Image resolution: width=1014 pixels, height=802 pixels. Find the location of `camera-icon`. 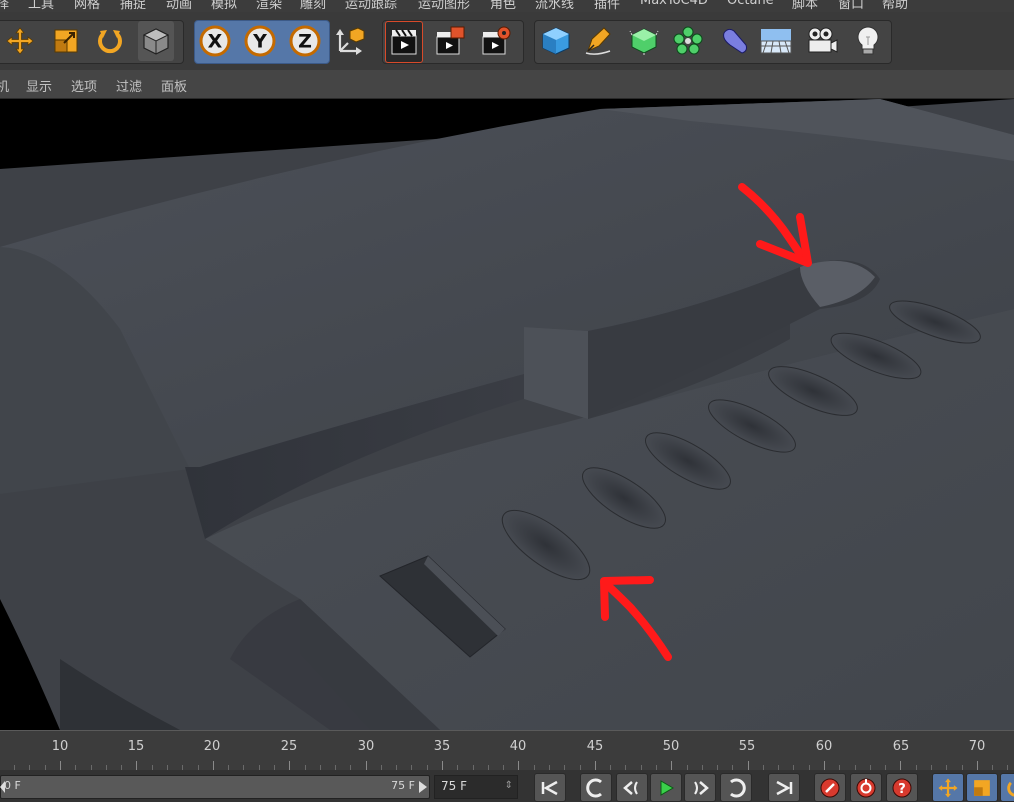

camera-icon is located at coordinates (823, 40).